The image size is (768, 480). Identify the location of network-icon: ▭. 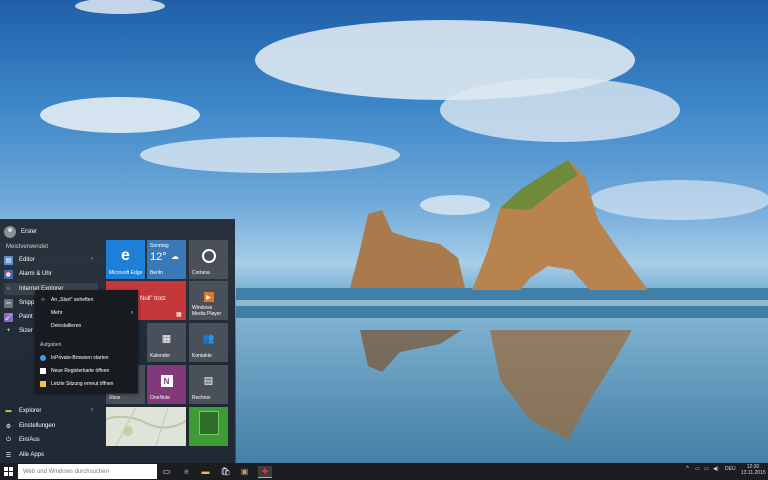
(706, 469).